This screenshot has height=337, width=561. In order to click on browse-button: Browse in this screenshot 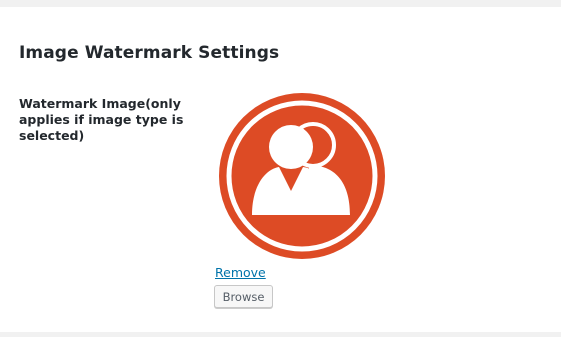, I will do `click(243, 296)`.